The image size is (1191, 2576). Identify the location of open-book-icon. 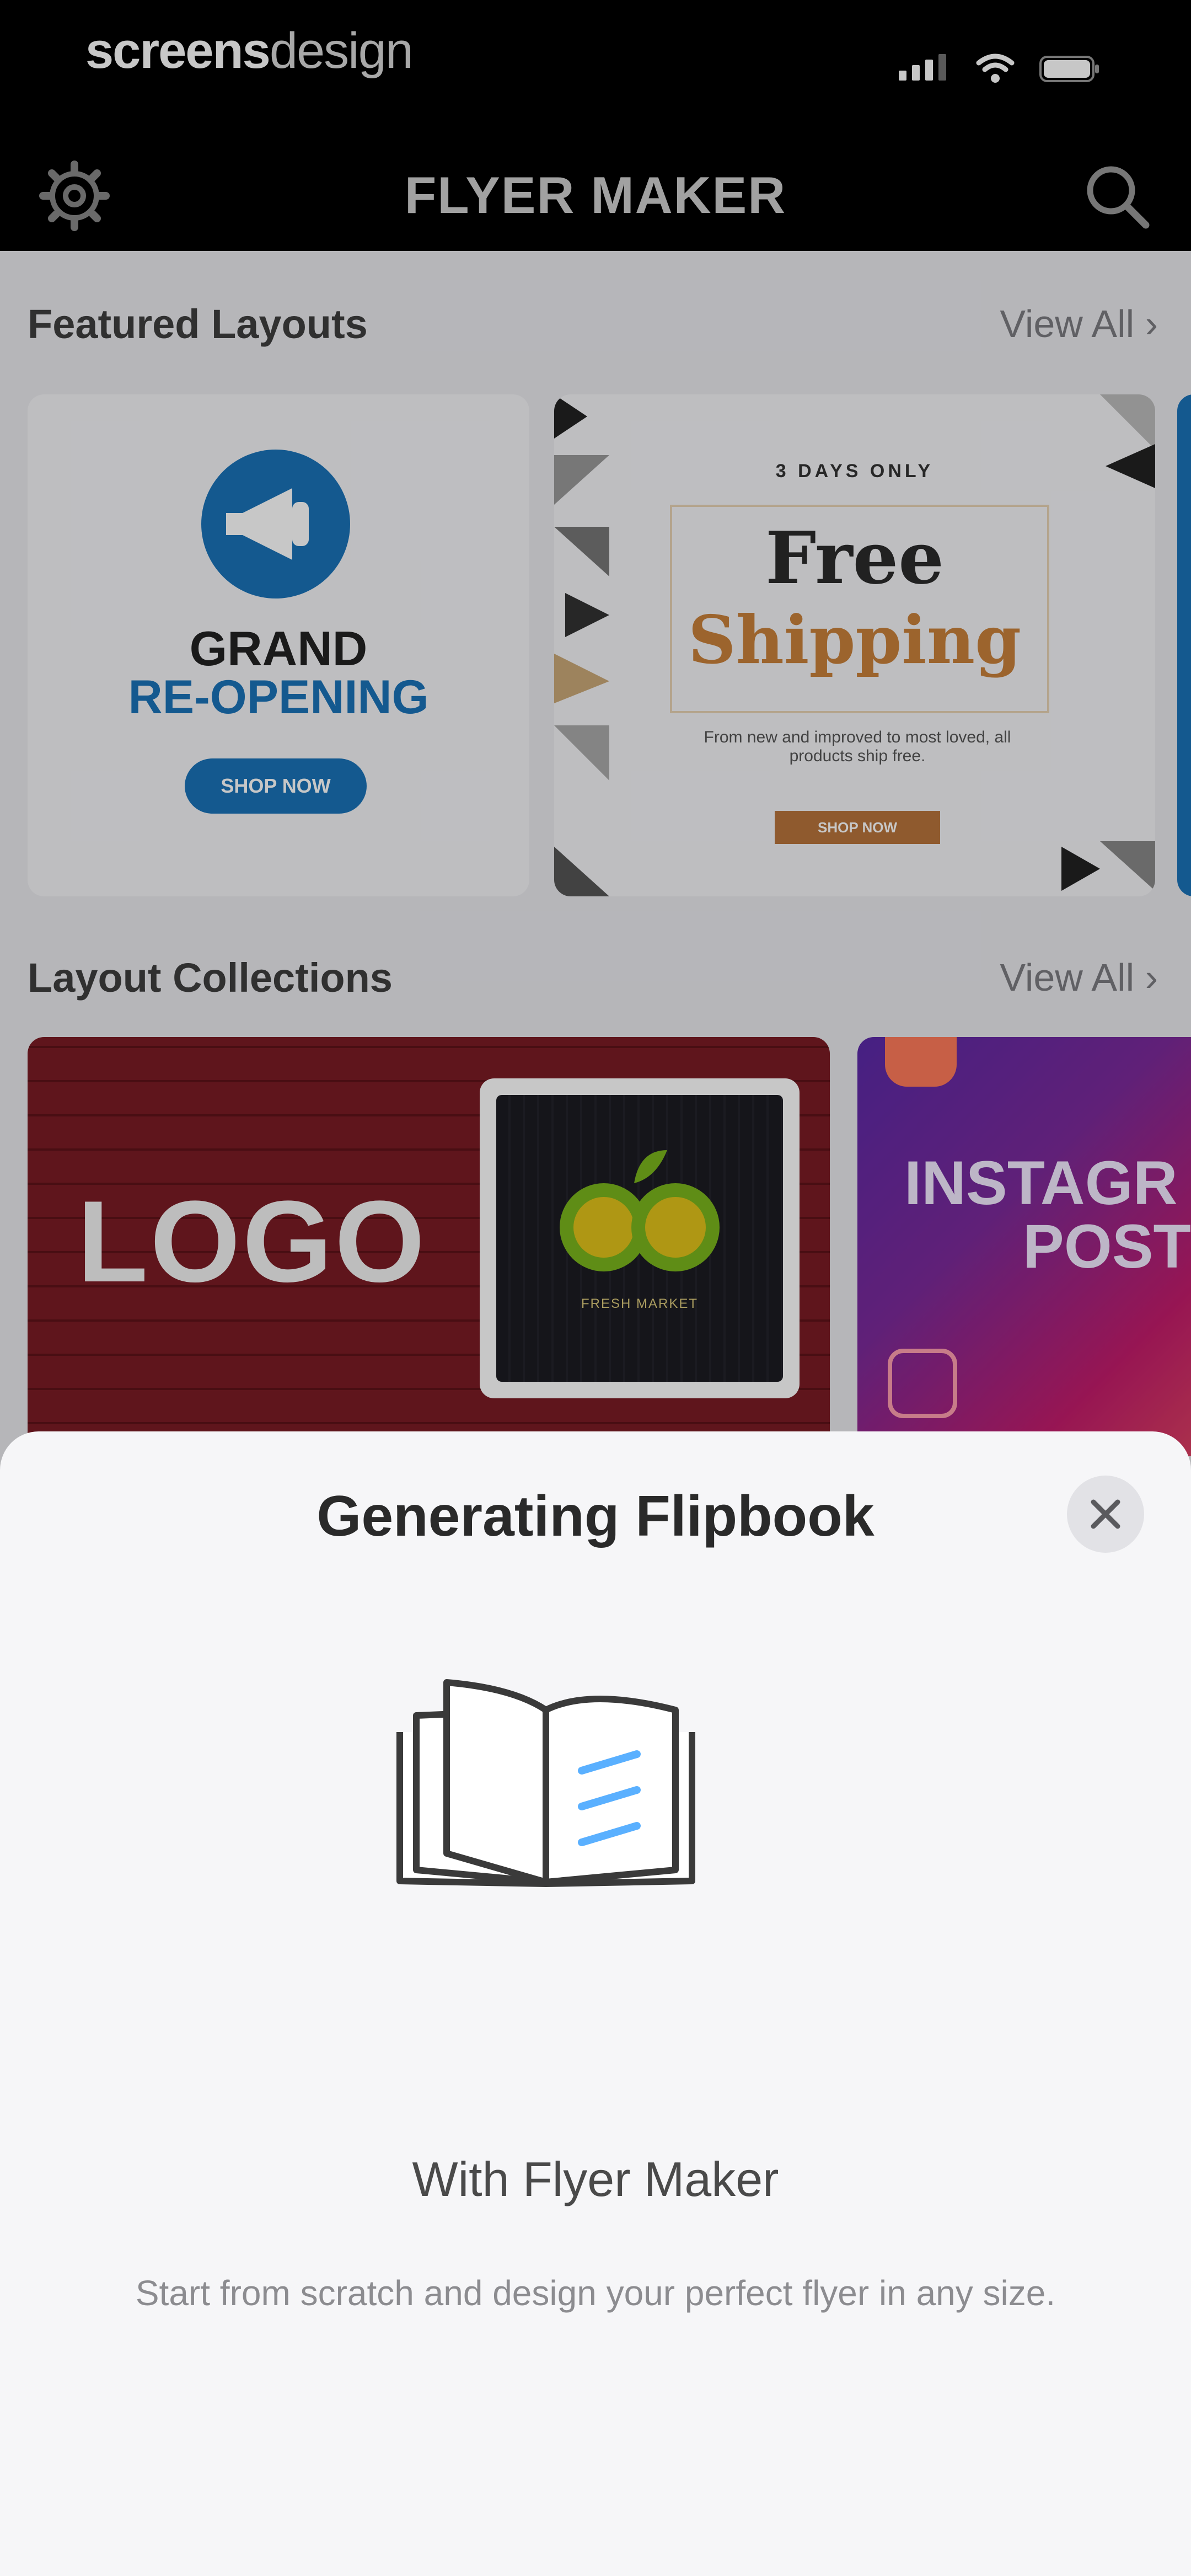
(545, 1783).